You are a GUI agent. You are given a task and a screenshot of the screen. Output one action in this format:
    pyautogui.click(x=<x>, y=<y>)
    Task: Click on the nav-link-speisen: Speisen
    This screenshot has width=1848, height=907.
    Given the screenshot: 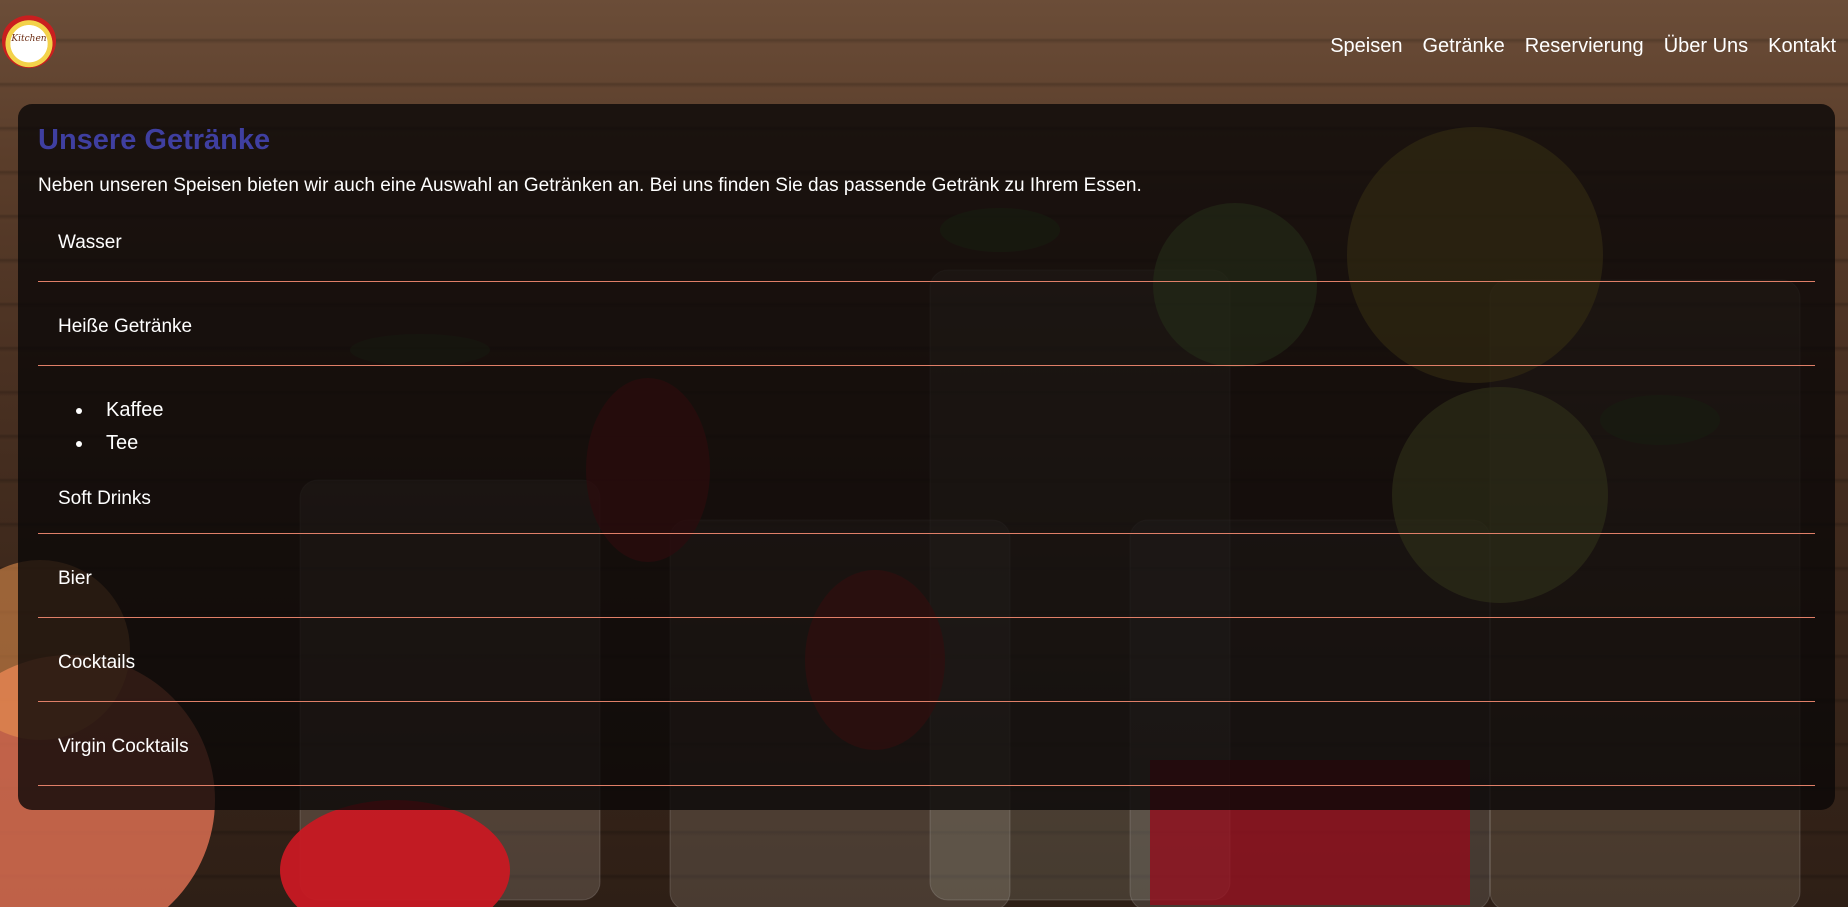 What is the action you would take?
    pyautogui.click(x=1366, y=46)
    